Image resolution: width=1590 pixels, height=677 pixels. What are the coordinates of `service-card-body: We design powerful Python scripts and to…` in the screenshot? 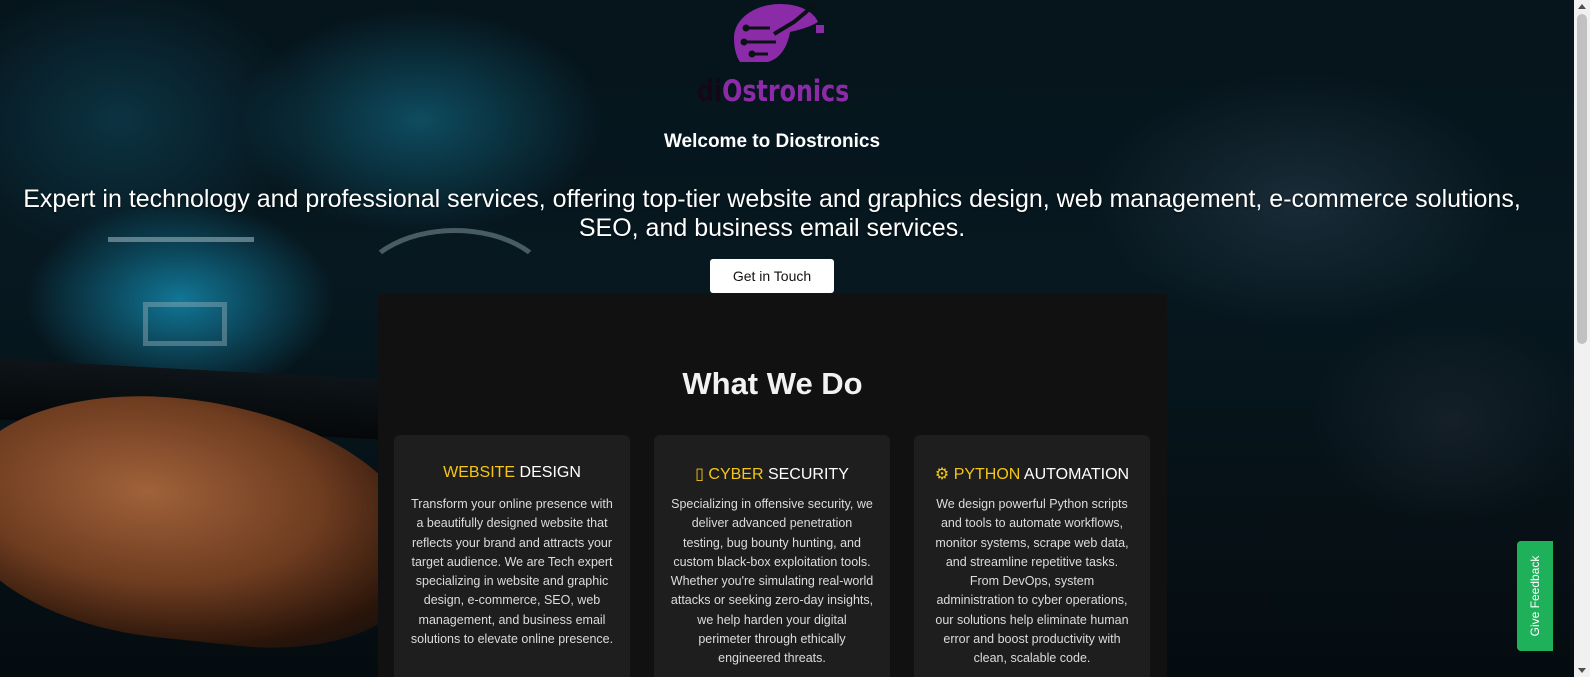 It's located at (1032, 581).